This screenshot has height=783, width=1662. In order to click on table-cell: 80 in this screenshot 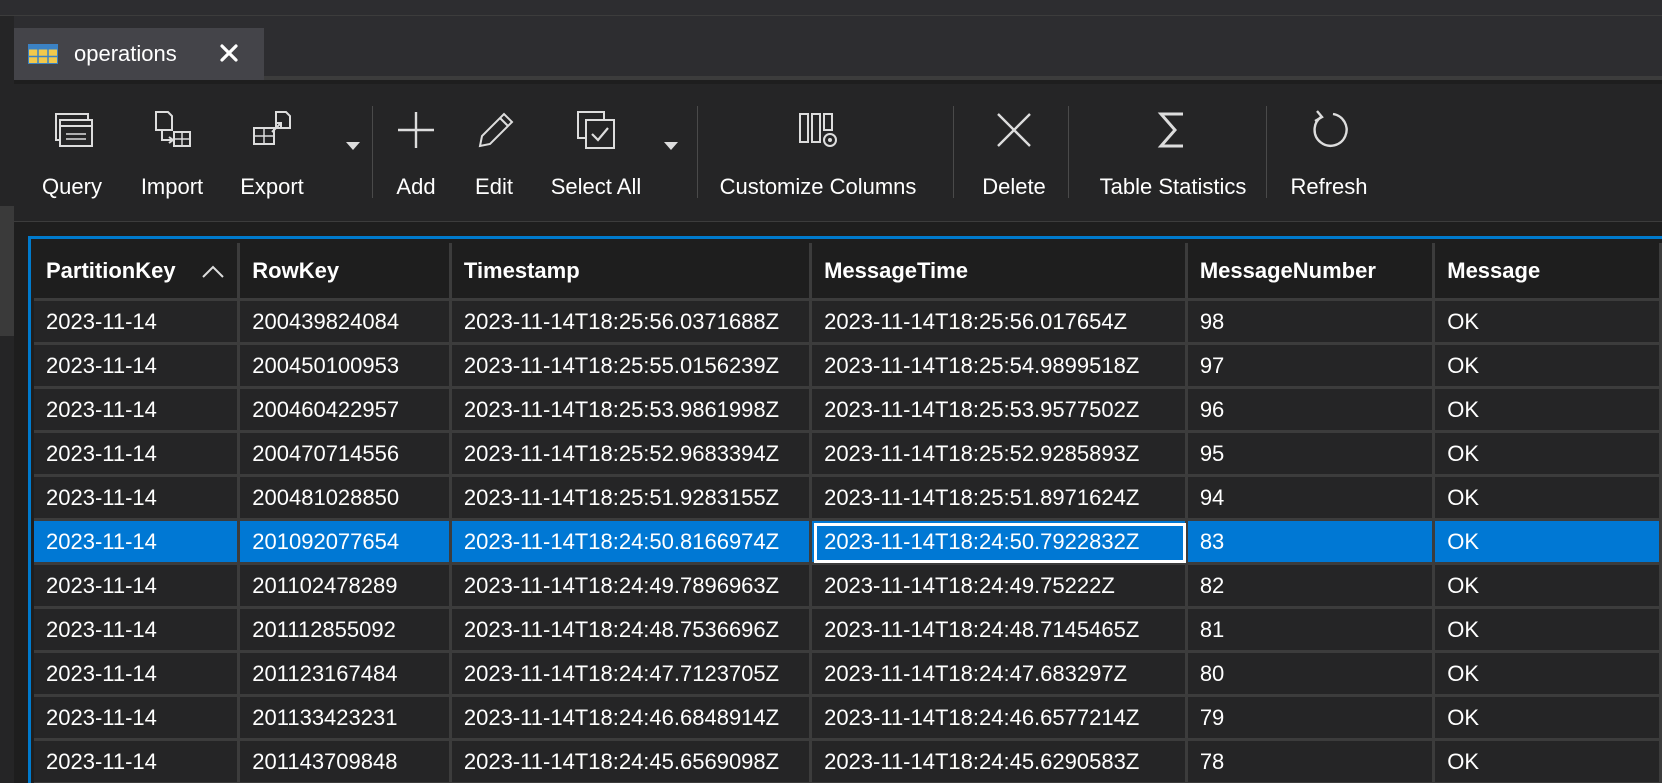, I will do `click(1311, 675)`.